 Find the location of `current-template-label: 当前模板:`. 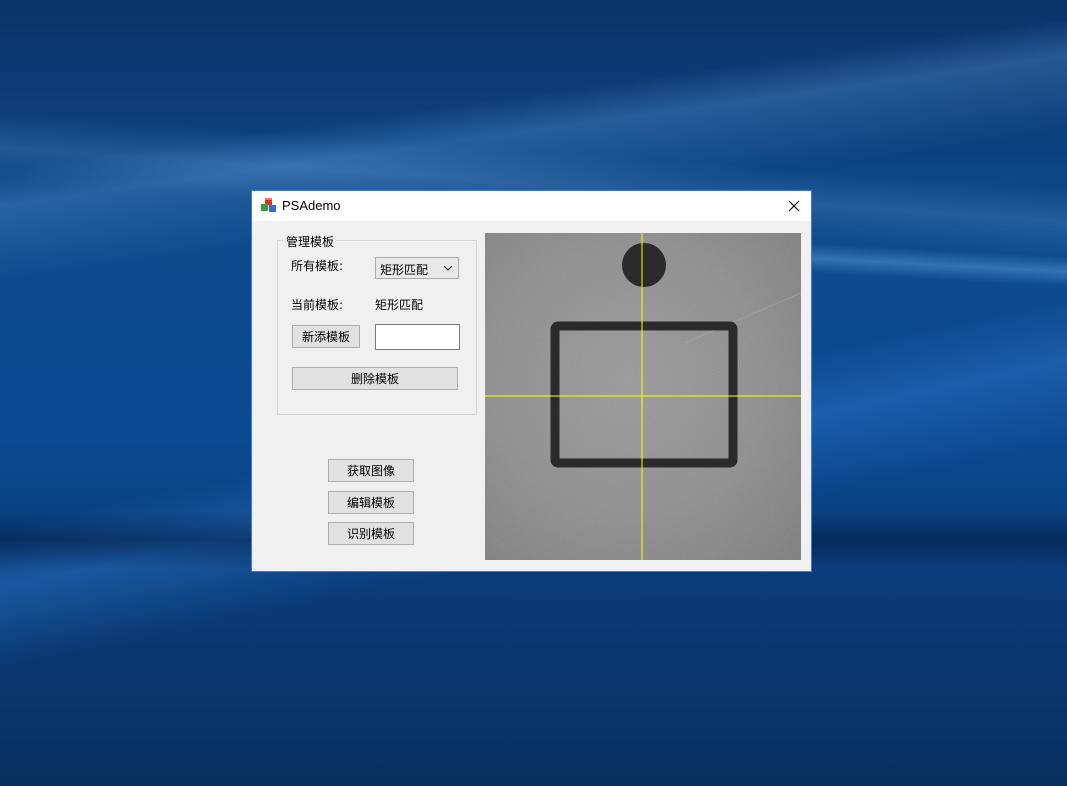

current-template-label: 当前模板: is located at coordinates (317, 305).